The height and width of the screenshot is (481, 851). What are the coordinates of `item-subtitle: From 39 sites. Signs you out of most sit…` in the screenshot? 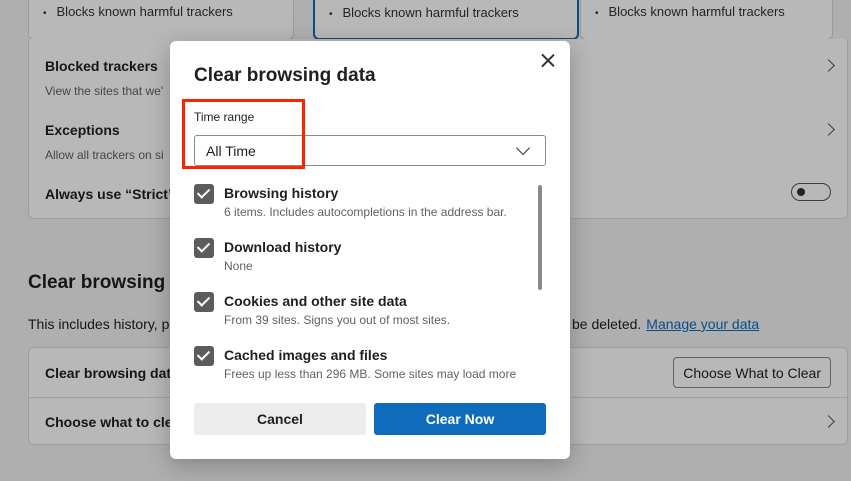 It's located at (337, 320).